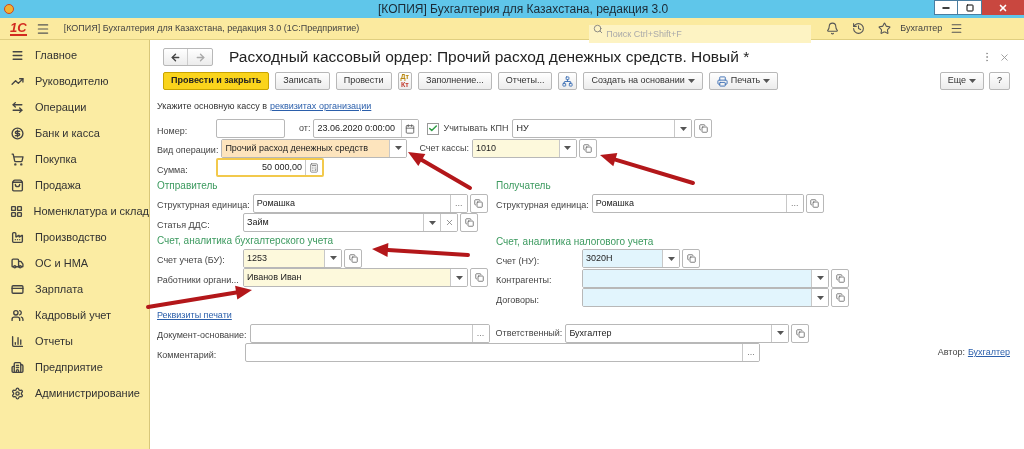 The width and height of the screenshot is (1024, 449). What do you see at coordinates (314, 148) in the screenshot?
I see `input-field: Прочий расход денежных средств` at bounding box center [314, 148].